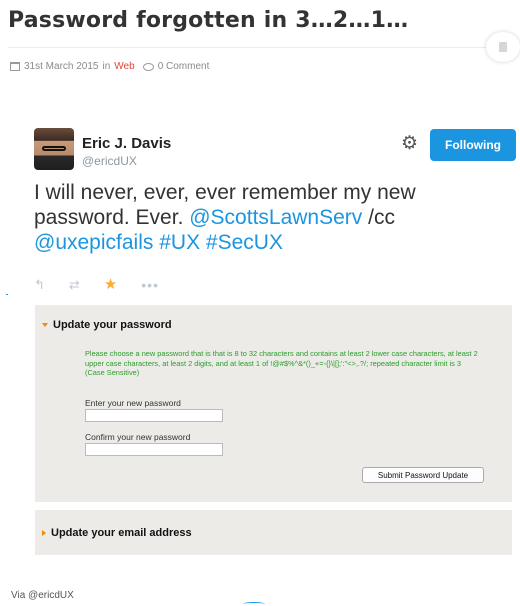 The width and height of the screenshot is (520, 606). I want to click on retweet-icon: ⇄, so click(74, 284).